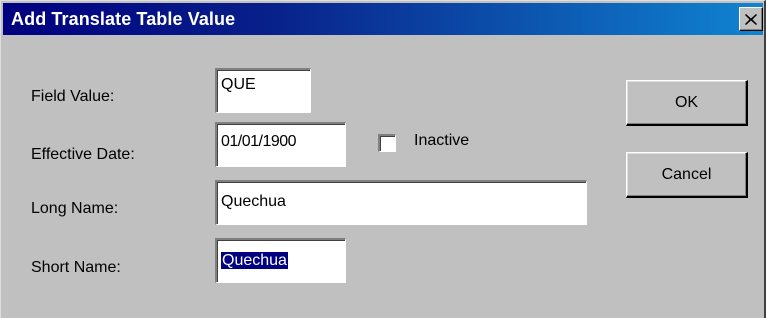 The image size is (766, 318). Describe the element at coordinates (383, 19) in the screenshot. I see `title-bar: Add Translate Table Value` at that location.